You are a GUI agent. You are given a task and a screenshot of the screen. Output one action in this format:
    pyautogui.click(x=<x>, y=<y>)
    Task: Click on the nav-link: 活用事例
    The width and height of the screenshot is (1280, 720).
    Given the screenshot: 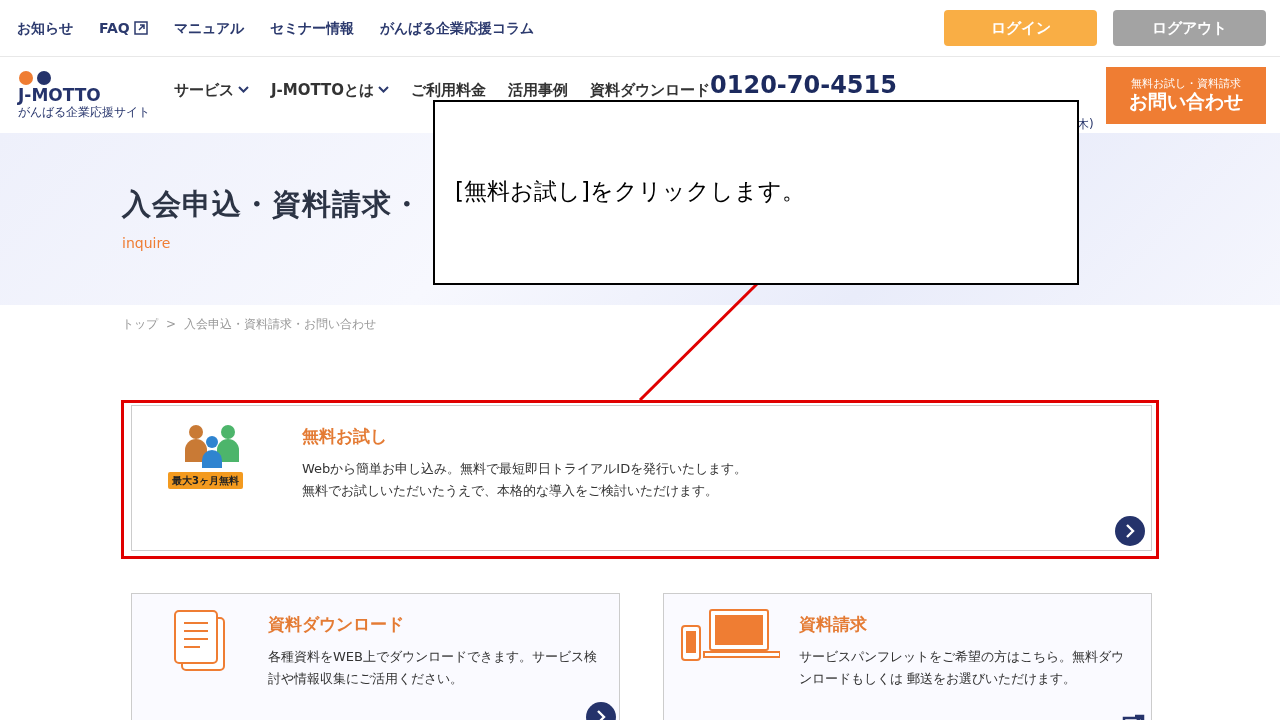 What is the action you would take?
    pyautogui.click(x=538, y=90)
    